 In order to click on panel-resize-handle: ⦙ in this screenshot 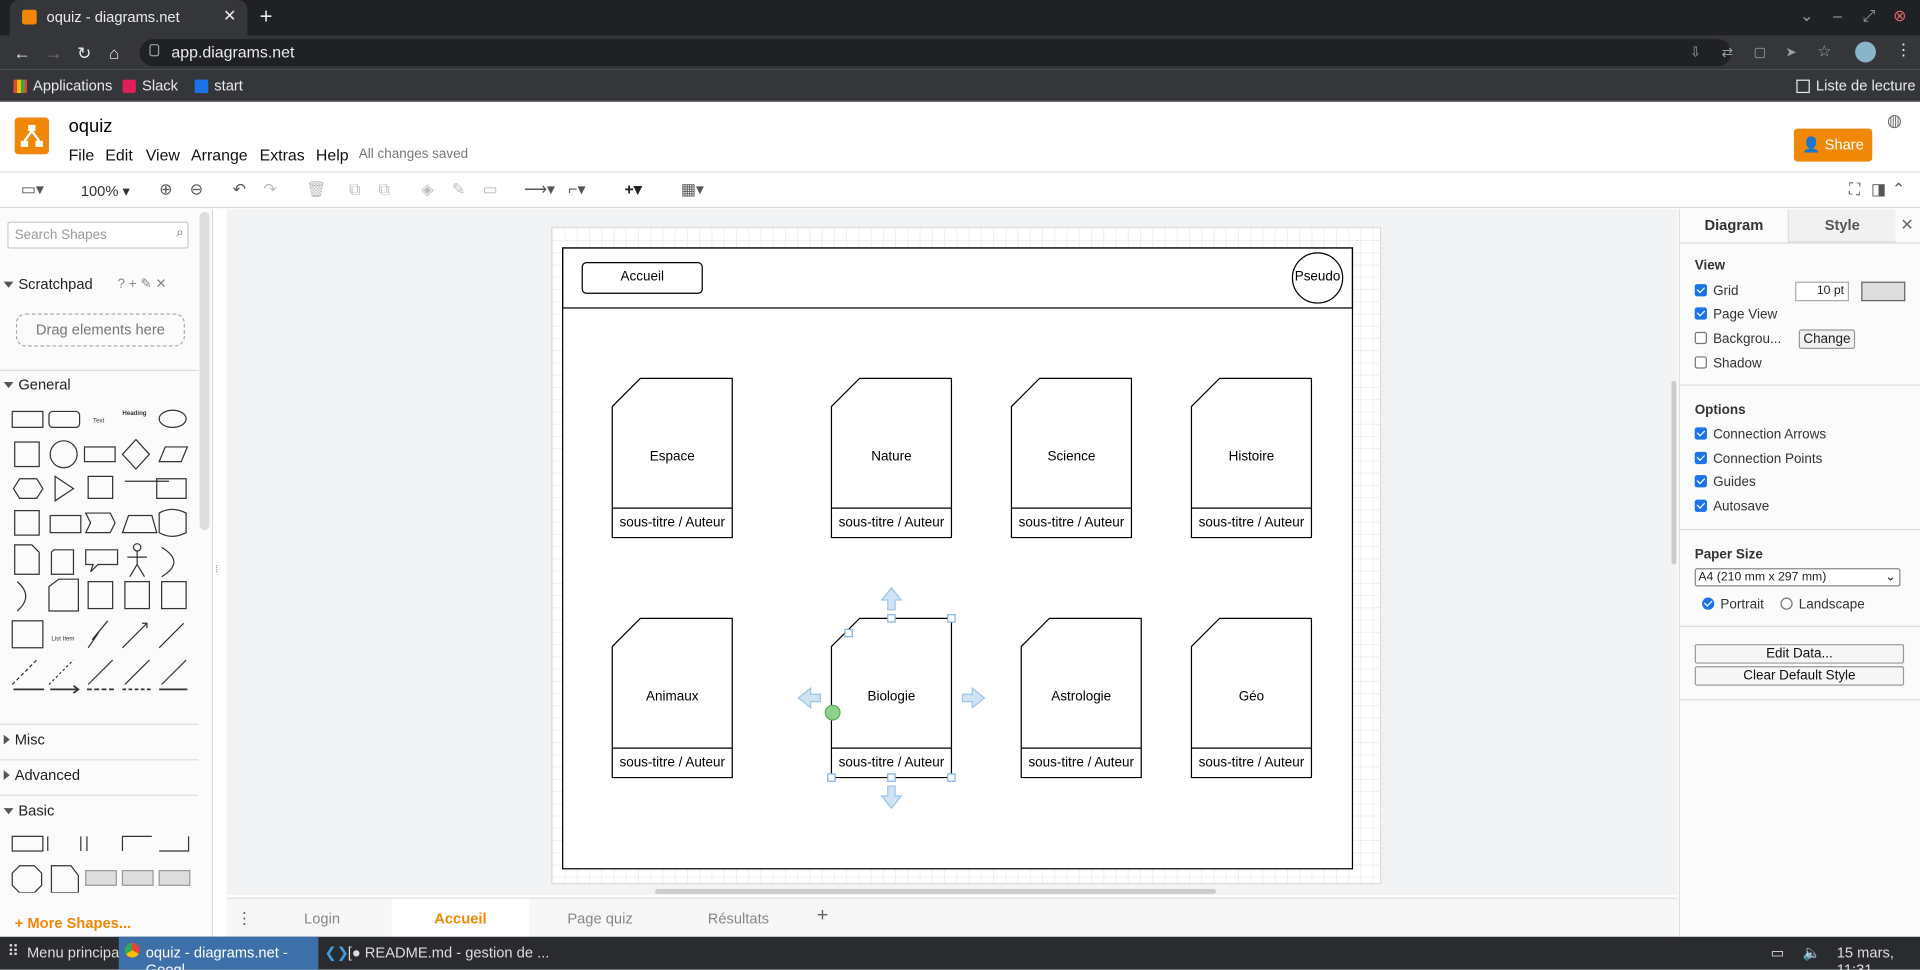, I will do `click(217, 569)`.